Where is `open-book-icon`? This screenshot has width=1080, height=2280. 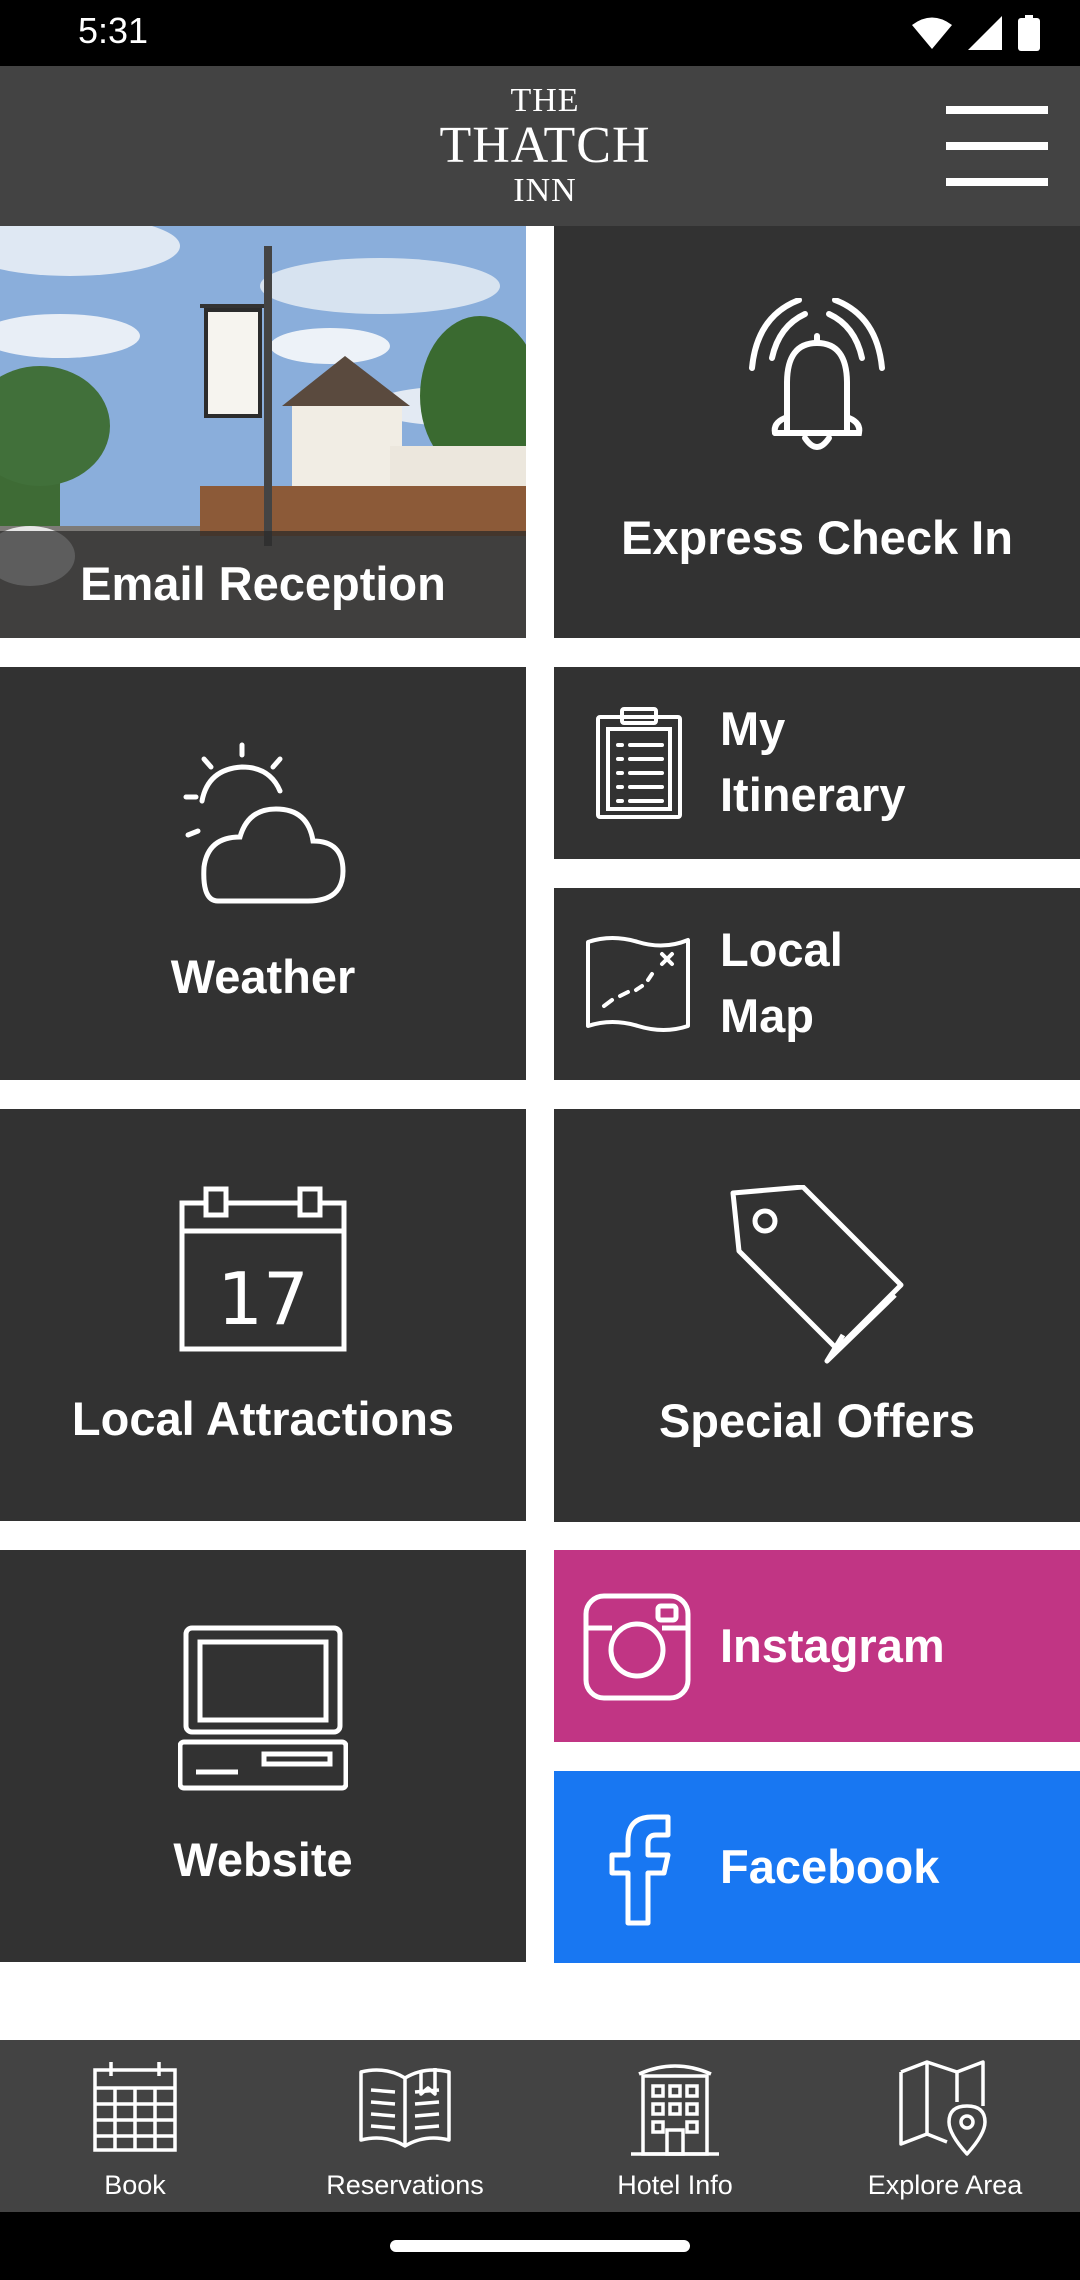 open-book-icon is located at coordinates (405, 2108).